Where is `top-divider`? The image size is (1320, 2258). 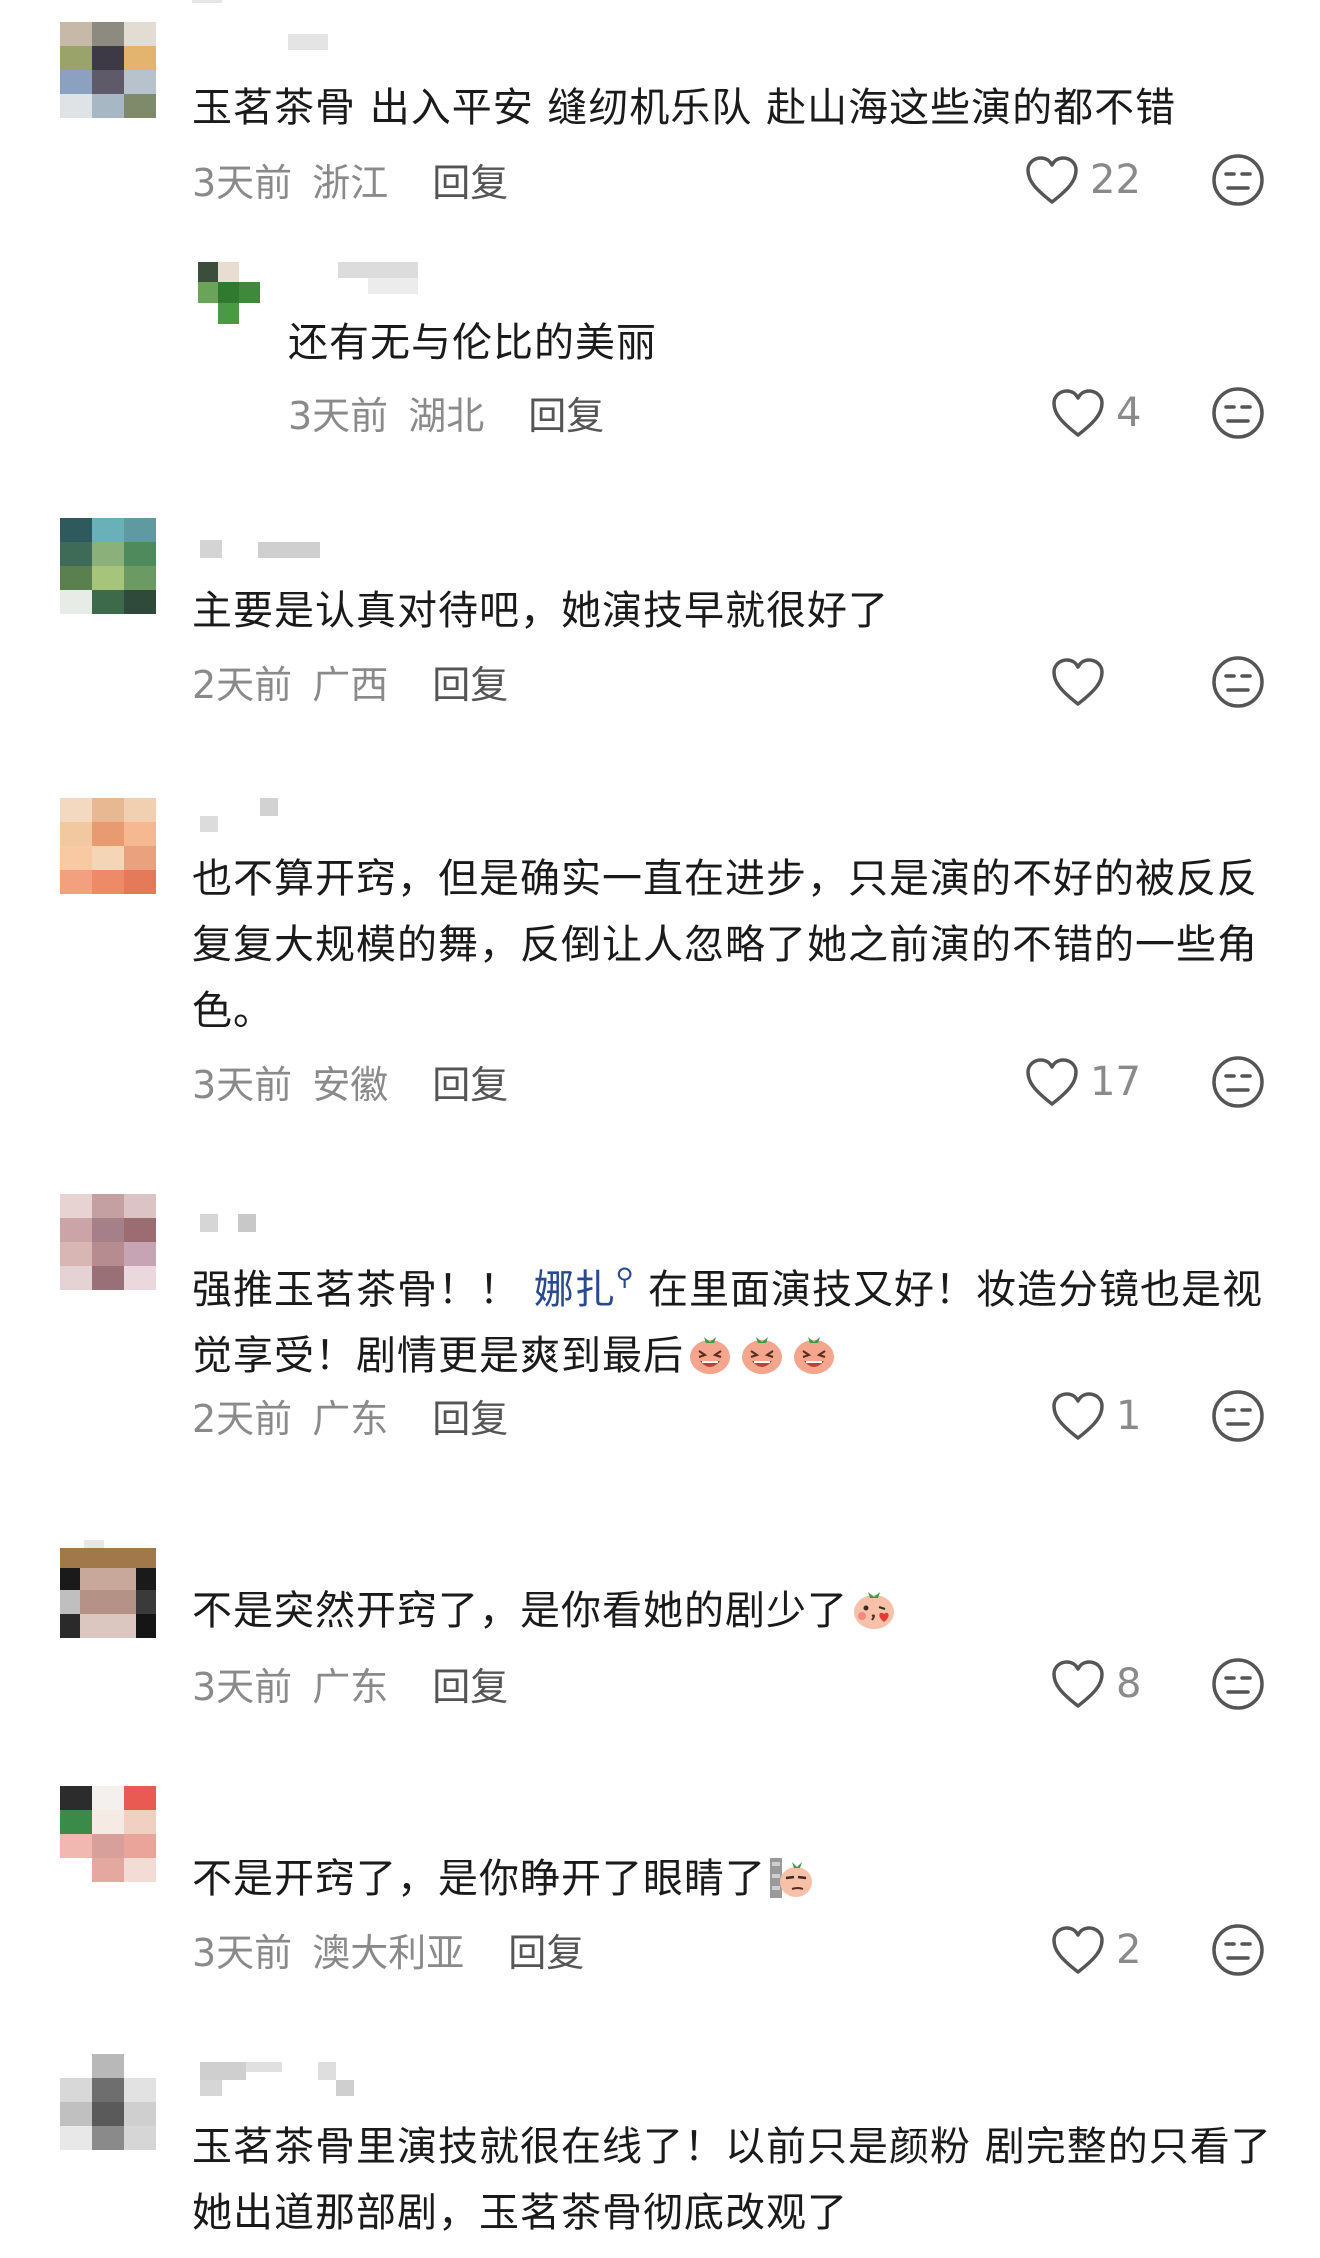 top-divider is located at coordinates (207, 1).